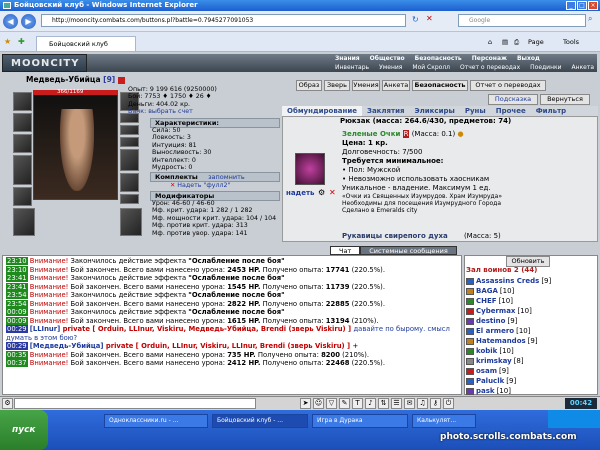  Describe the element at coordinates (332, 192) in the screenshot. I see `delete-icon: ✕` at that location.